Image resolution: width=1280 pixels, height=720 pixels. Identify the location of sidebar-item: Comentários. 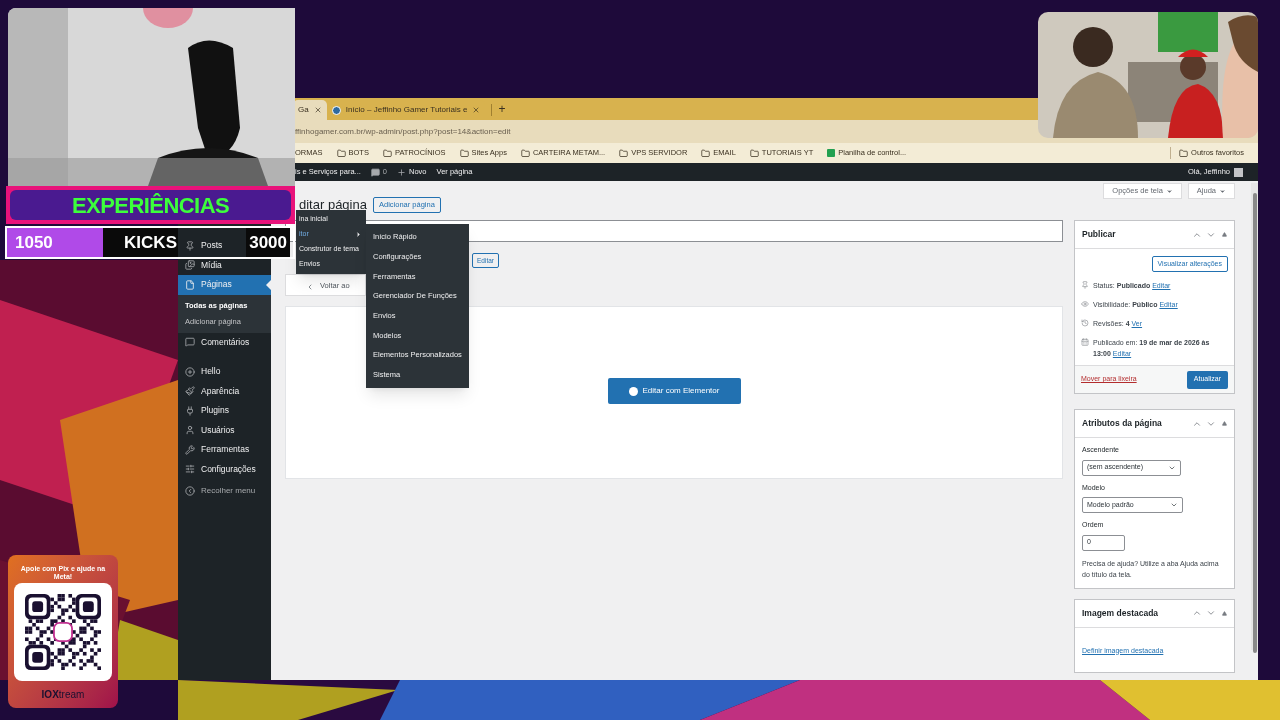
(225, 342).